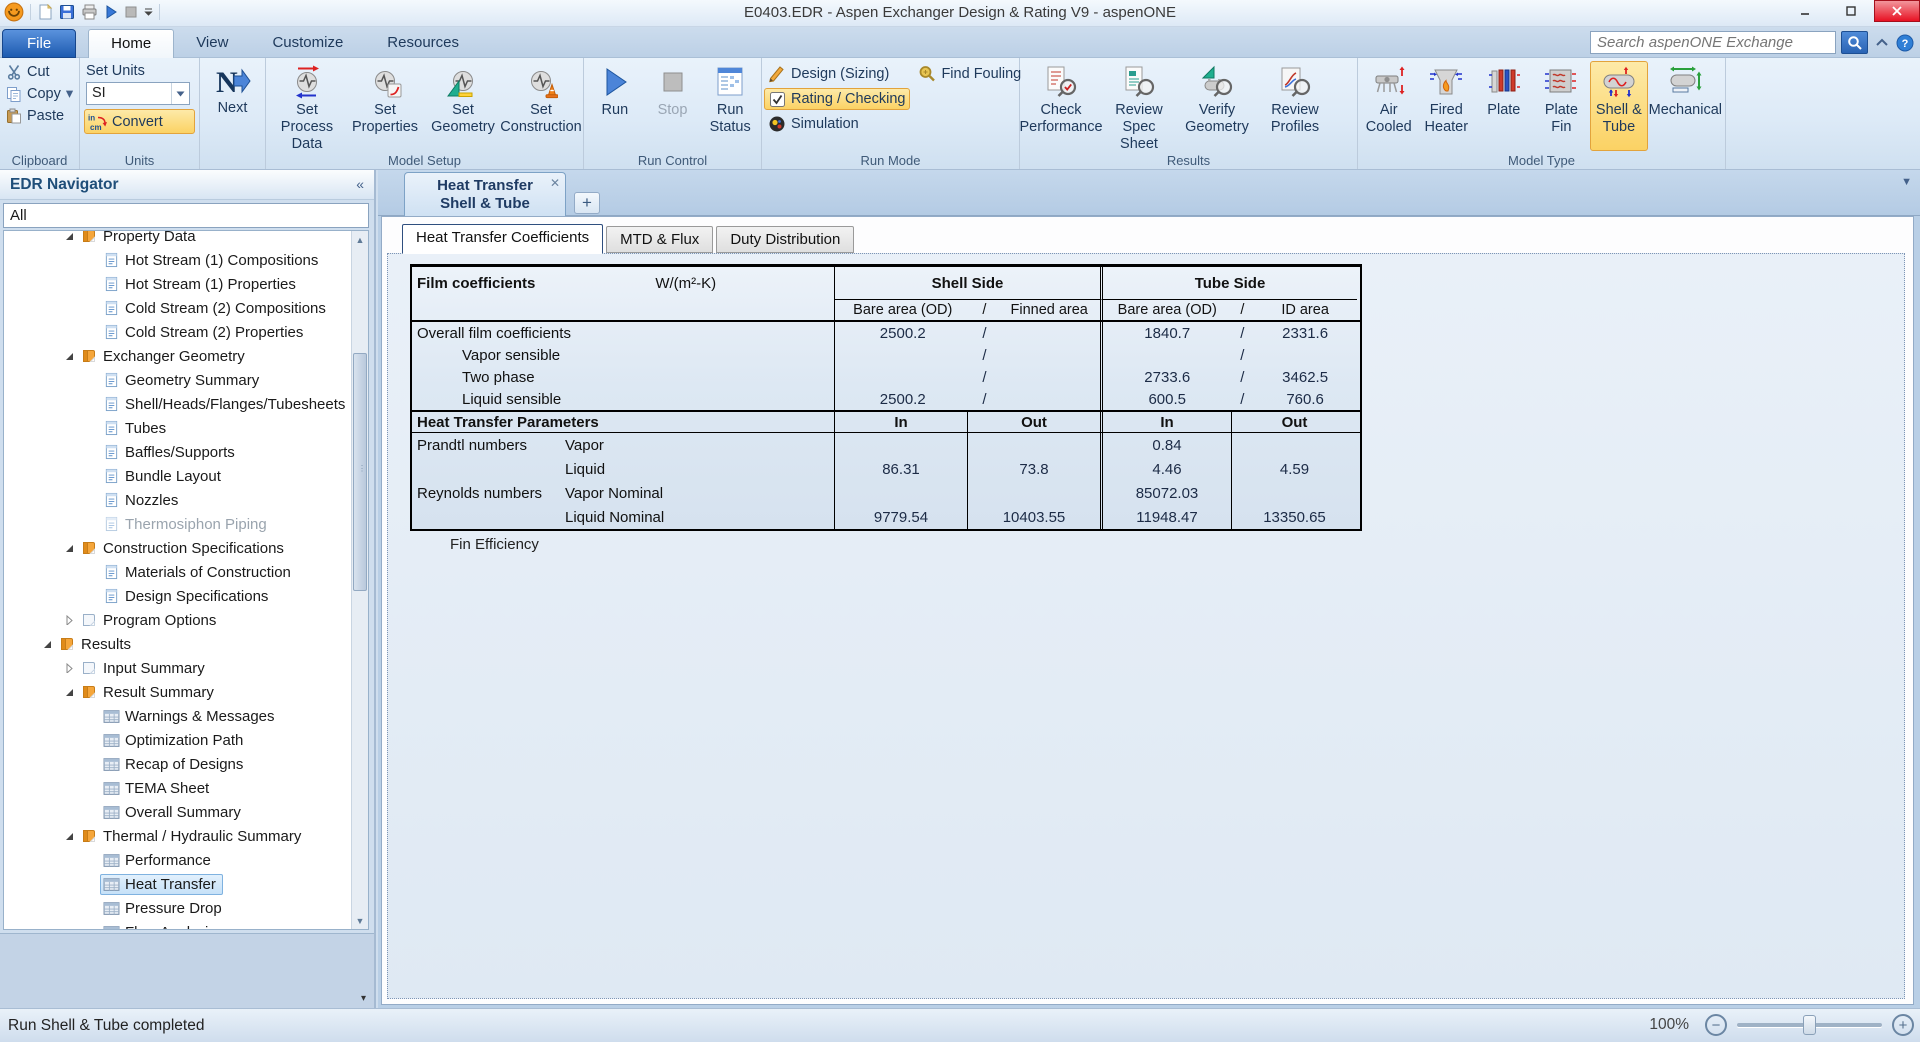 This screenshot has height=1042, width=1920. Describe the element at coordinates (660, 239) in the screenshot. I see `tab-mtd-flux: MTD & Flux` at that location.